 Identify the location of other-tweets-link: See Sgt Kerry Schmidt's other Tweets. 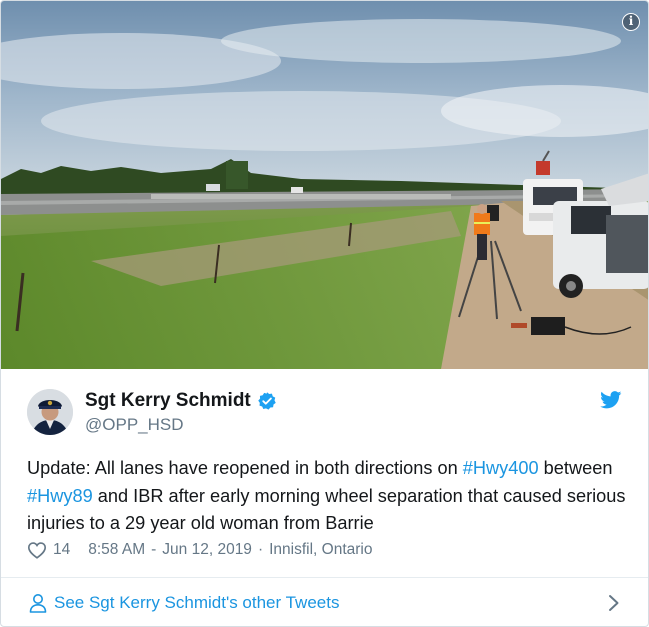
(324, 601).